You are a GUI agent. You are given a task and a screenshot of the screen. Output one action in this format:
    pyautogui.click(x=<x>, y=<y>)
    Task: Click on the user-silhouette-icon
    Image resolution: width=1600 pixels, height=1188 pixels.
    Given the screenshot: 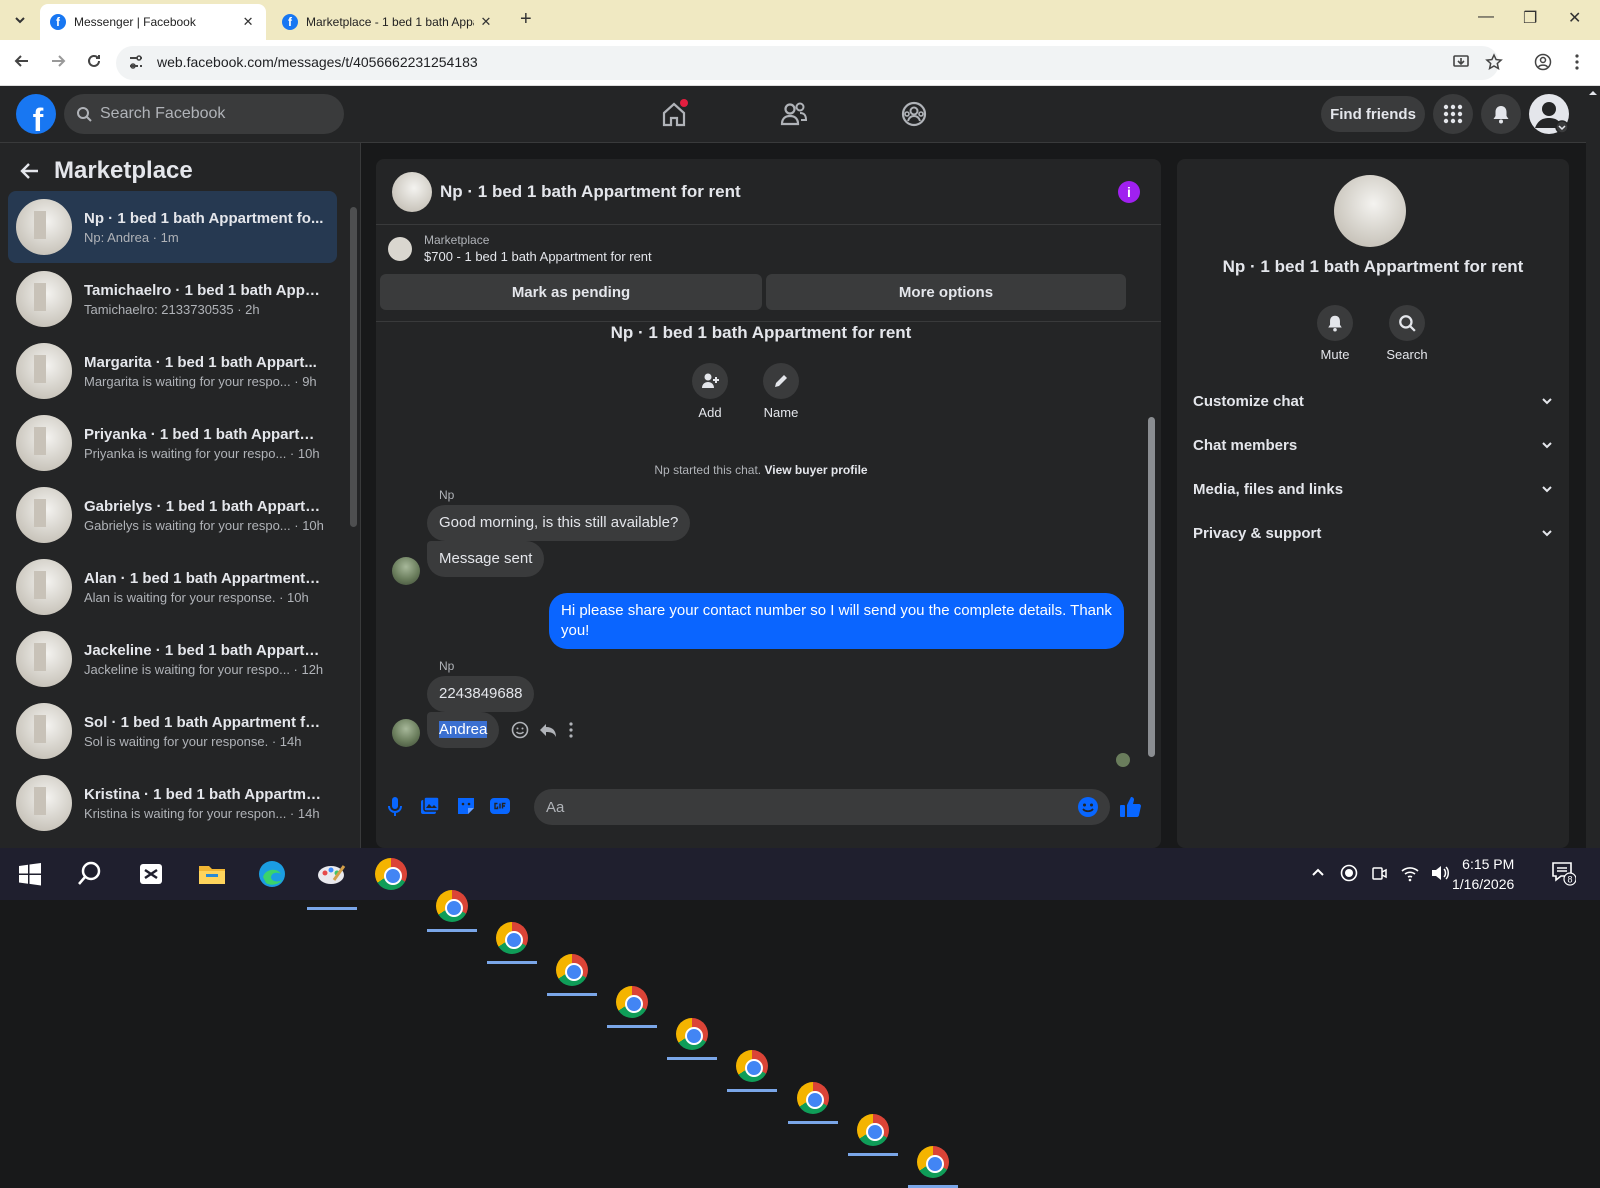 What is the action you would take?
    pyautogui.click(x=1552, y=118)
    